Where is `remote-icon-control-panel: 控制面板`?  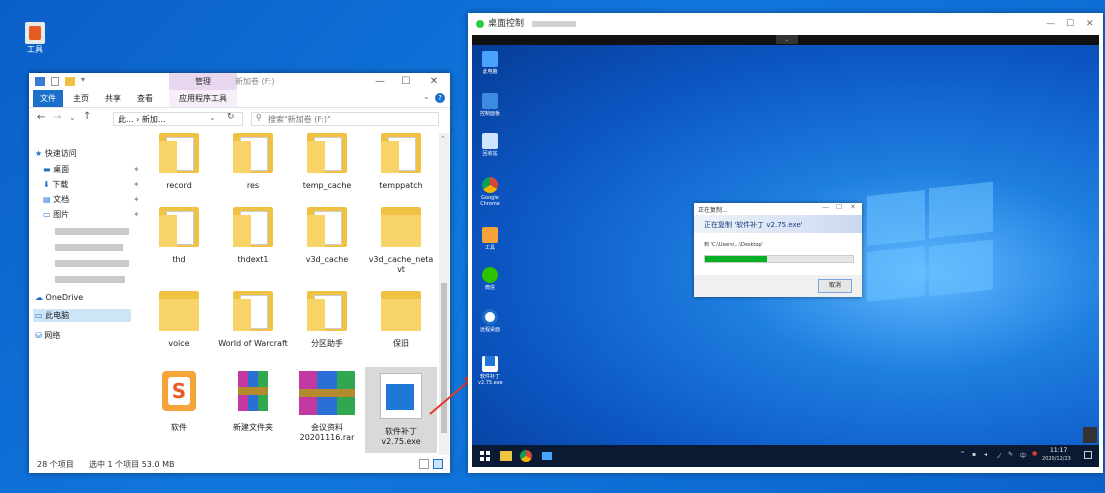
remote-icon-control-panel: 控制面板 is located at coordinates (490, 105).